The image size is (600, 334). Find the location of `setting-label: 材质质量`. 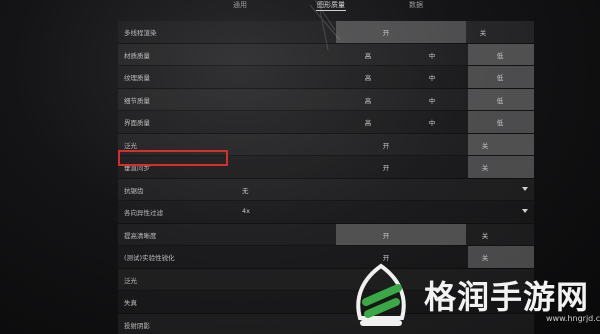

setting-label: 材质质量 is located at coordinates (137, 55).